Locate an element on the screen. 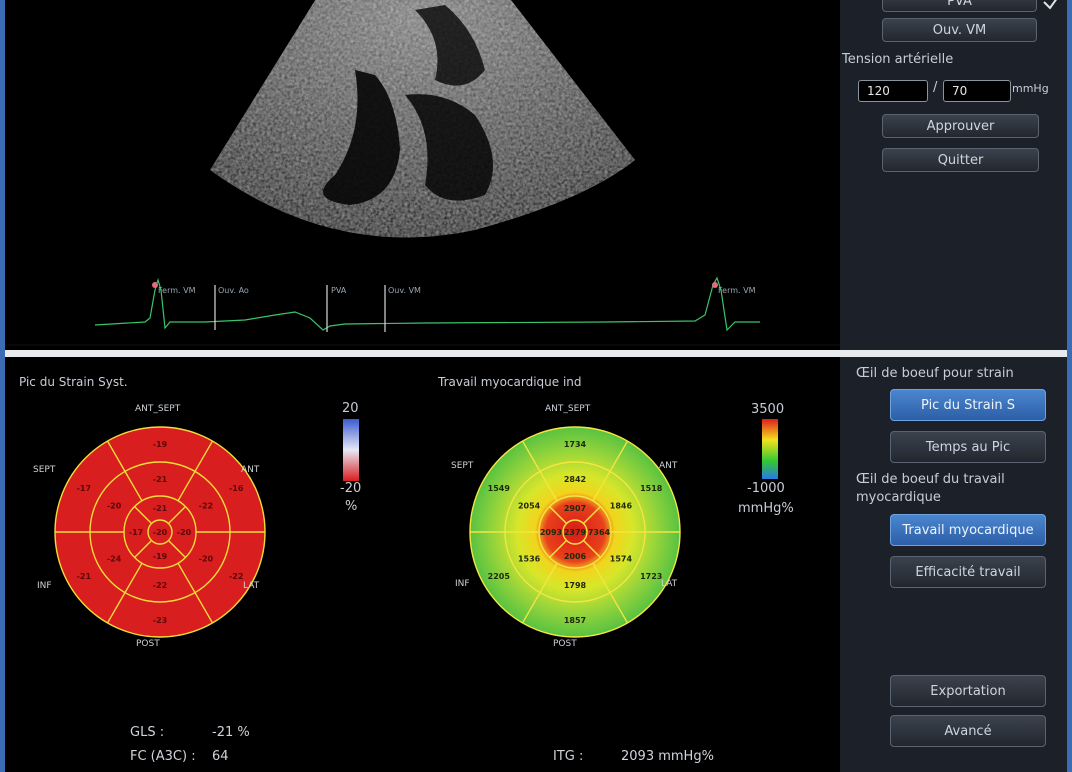 Image resolution: width=1072 pixels, height=772 pixels. work-map-title: Travail myocardique ind is located at coordinates (510, 382).